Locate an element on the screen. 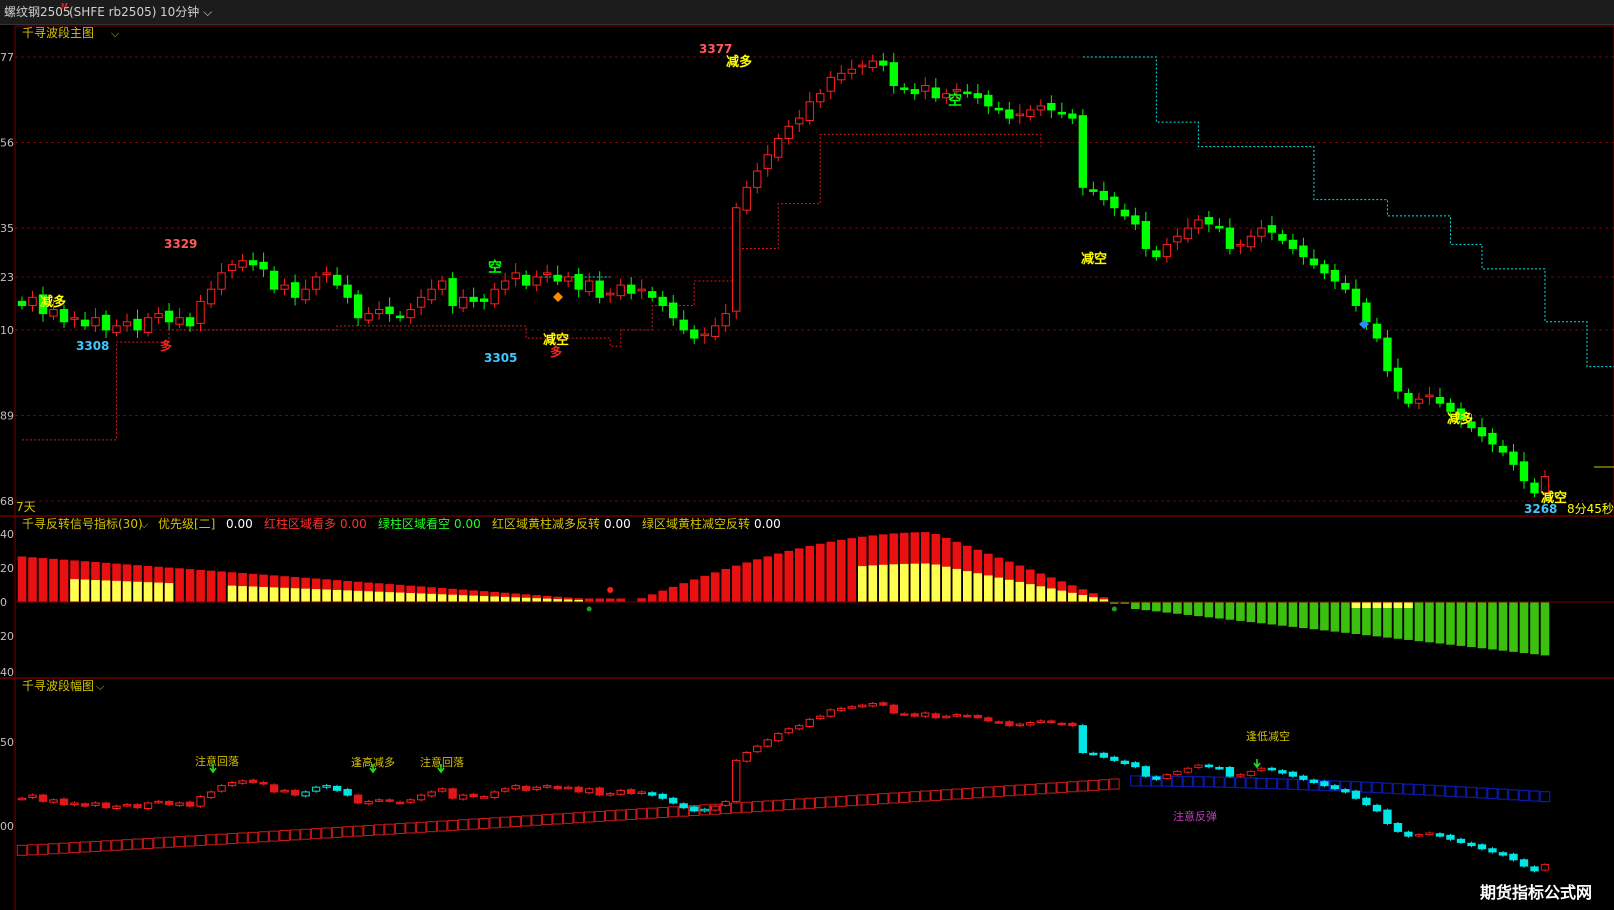 Image resolution: width=1614 pixels, height=910 pixels. y-tick-label: 89 is located at coordinates (7, 415).